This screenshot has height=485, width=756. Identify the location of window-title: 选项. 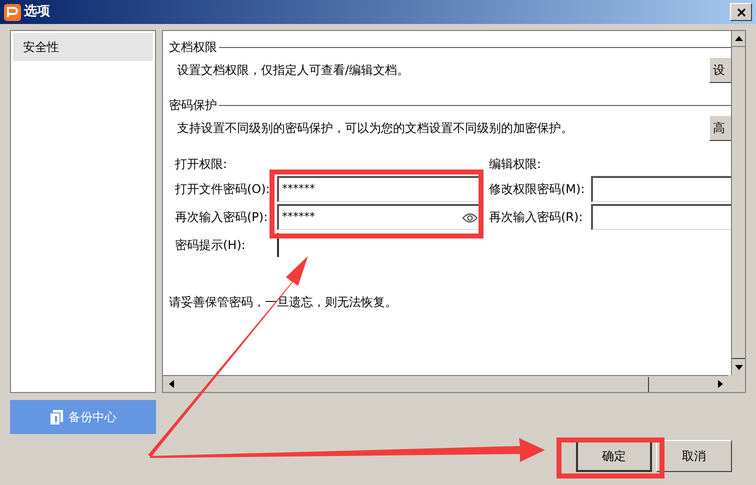
(37, 12).